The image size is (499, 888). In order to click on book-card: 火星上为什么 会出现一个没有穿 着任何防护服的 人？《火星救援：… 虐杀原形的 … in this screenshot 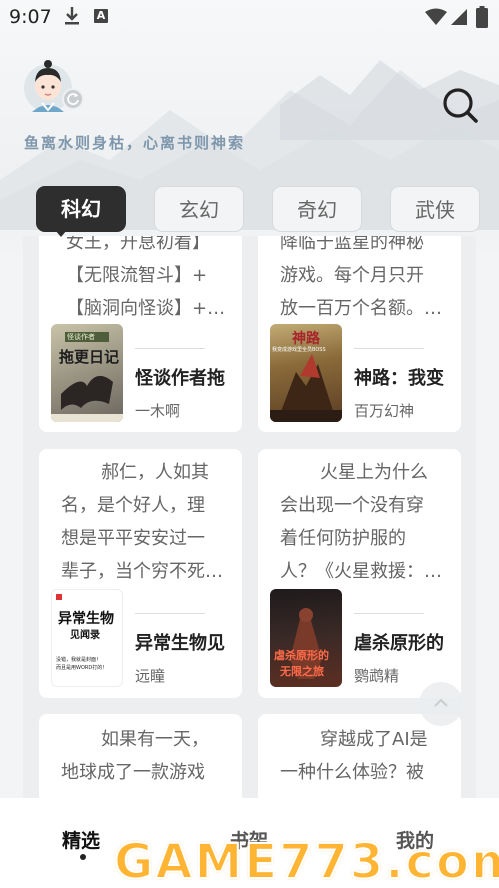, I will do `click(359, 573)`.